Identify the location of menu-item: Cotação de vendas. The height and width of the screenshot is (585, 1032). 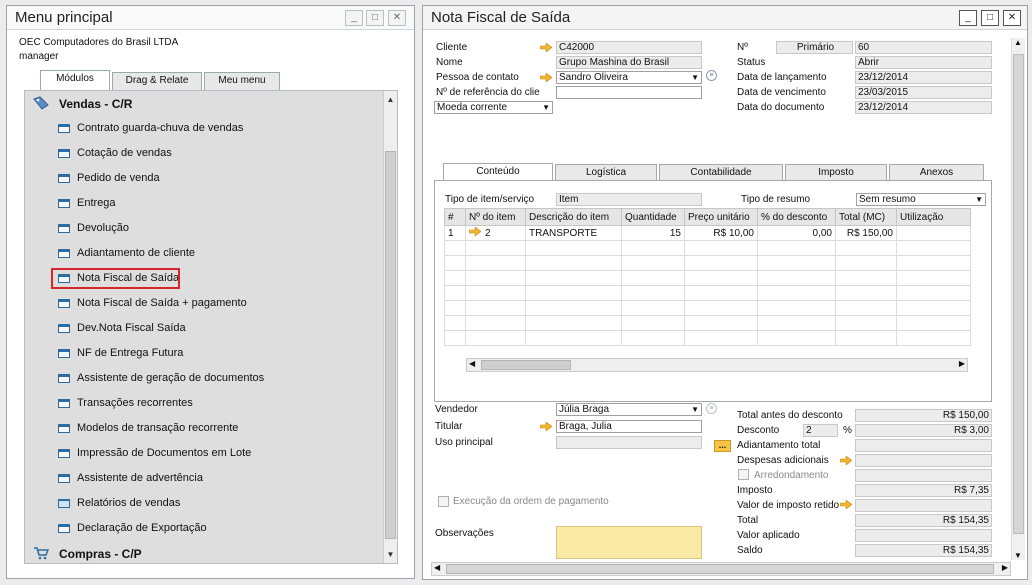
(211, 153).